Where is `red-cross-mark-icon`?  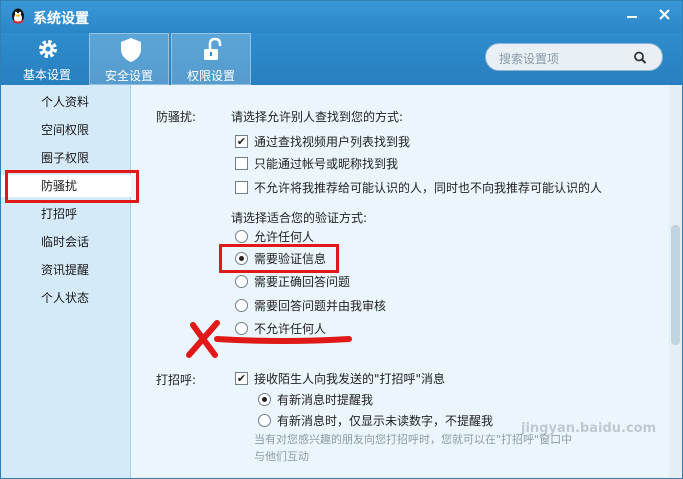
red-cross-mark-icon is located at coordinates (269, 339).